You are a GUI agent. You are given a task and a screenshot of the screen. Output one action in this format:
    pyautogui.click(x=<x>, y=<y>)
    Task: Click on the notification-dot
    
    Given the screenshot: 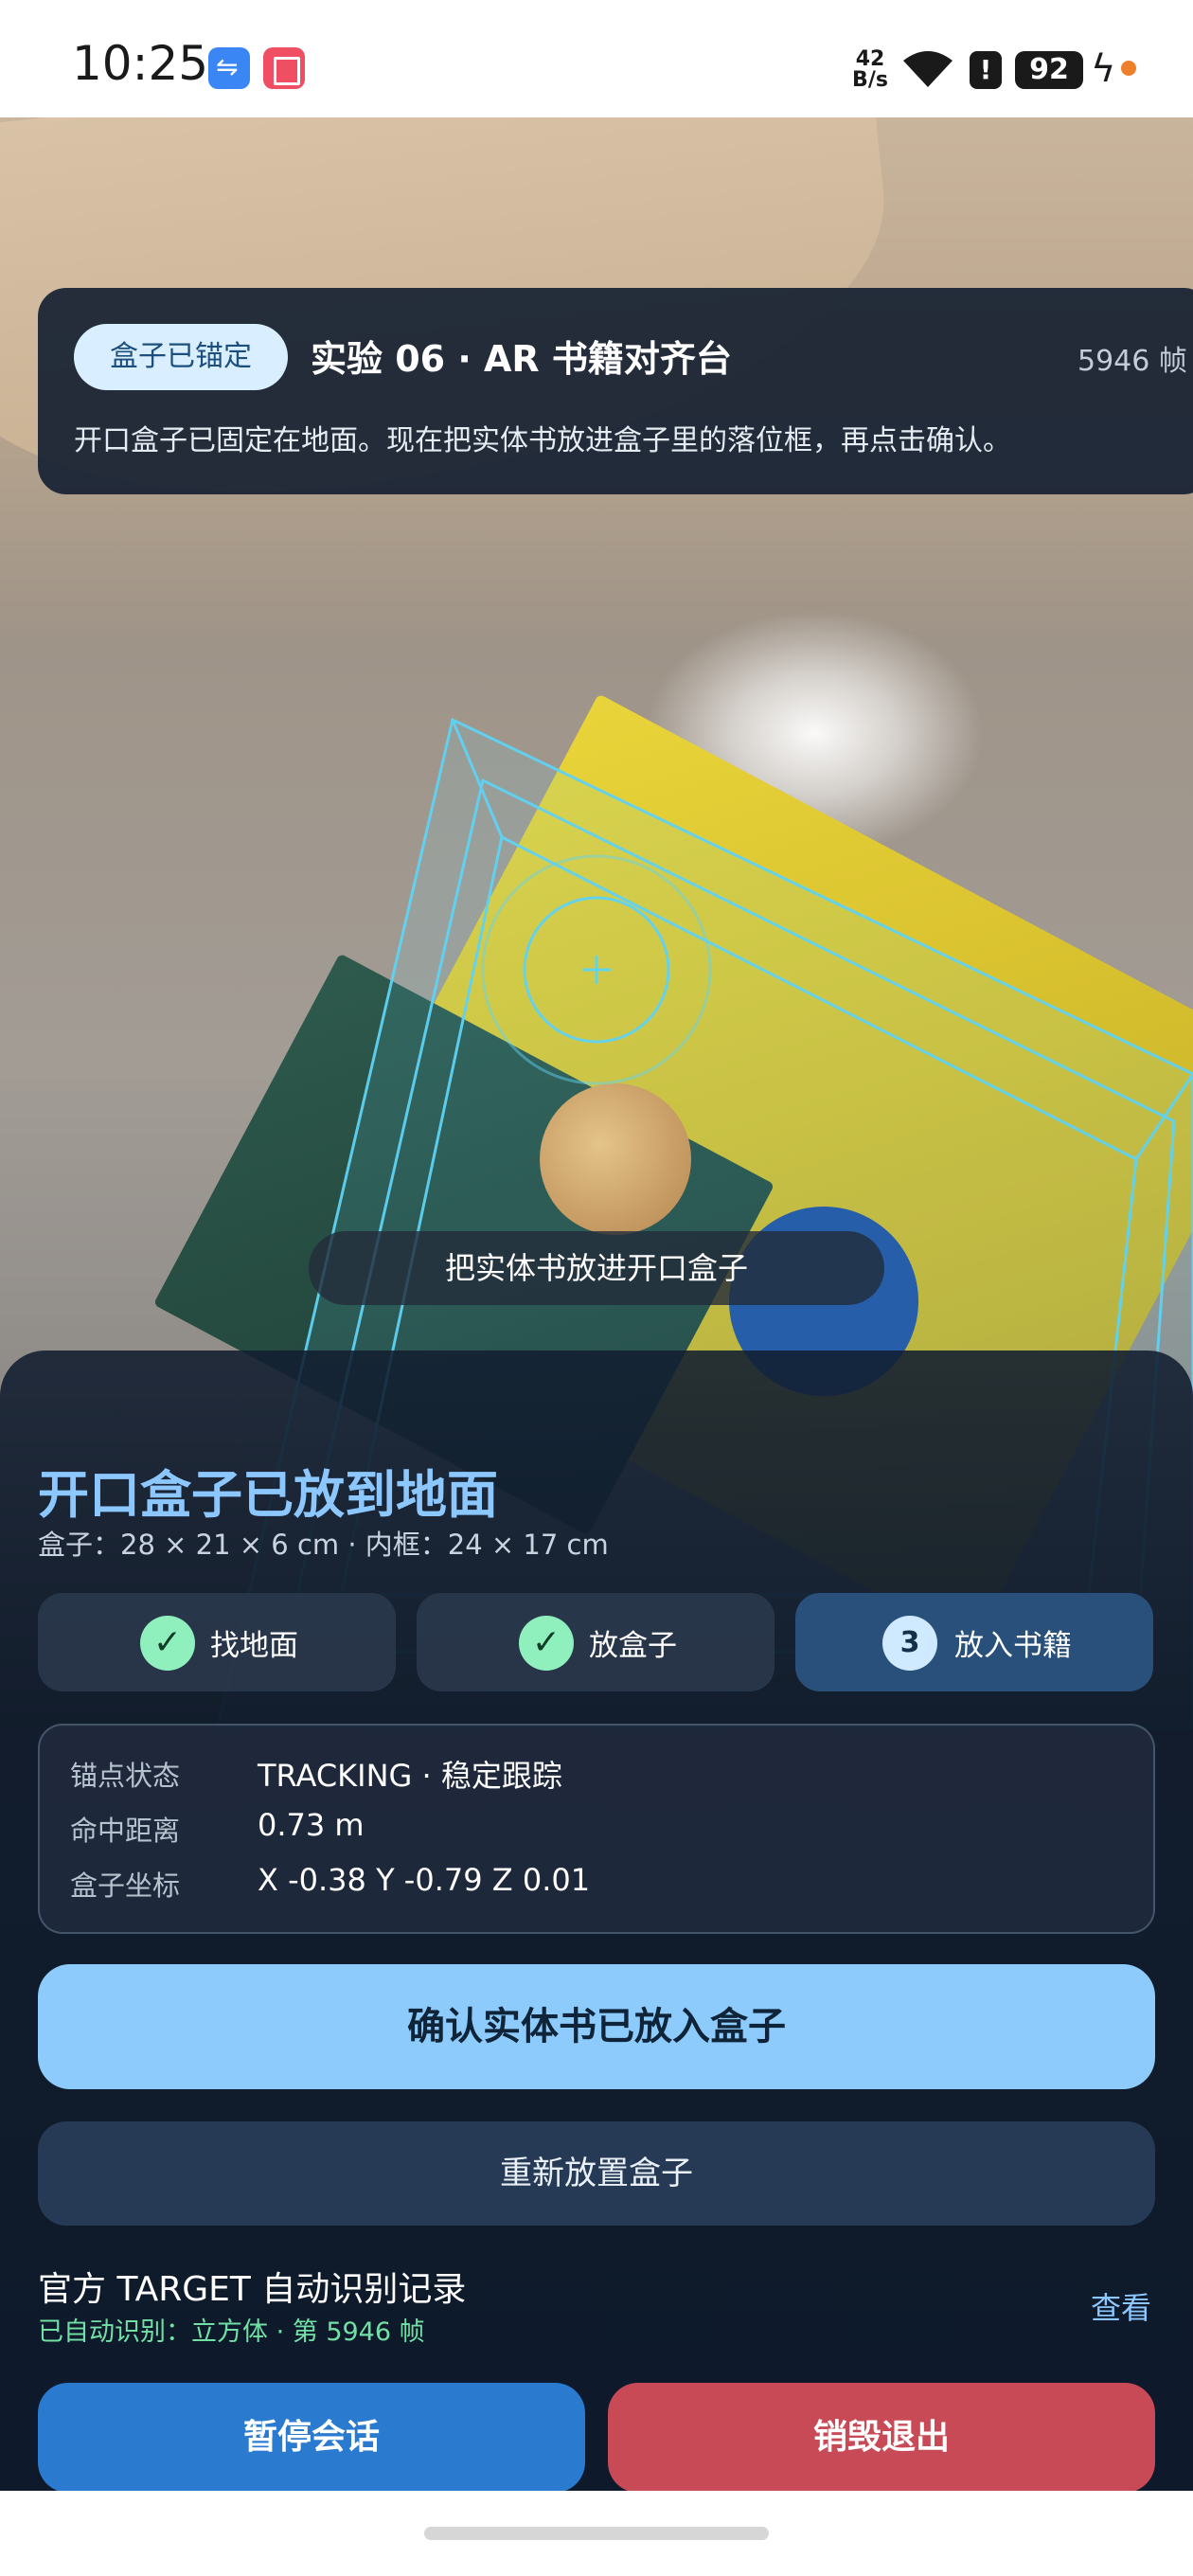 What is the action you would take?
    pyautogui.click(x=1128, y=68)
    